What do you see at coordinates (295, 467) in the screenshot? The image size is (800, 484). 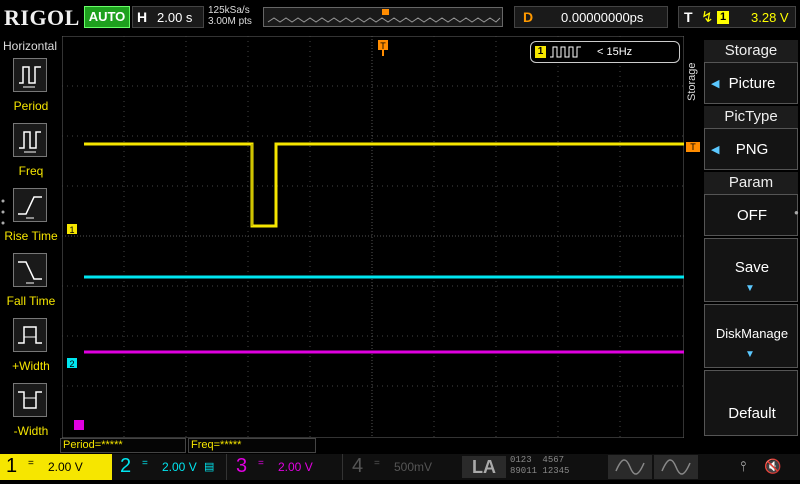 I see `ch3-scale: 2.00 V` at bounding box center [295, 467].